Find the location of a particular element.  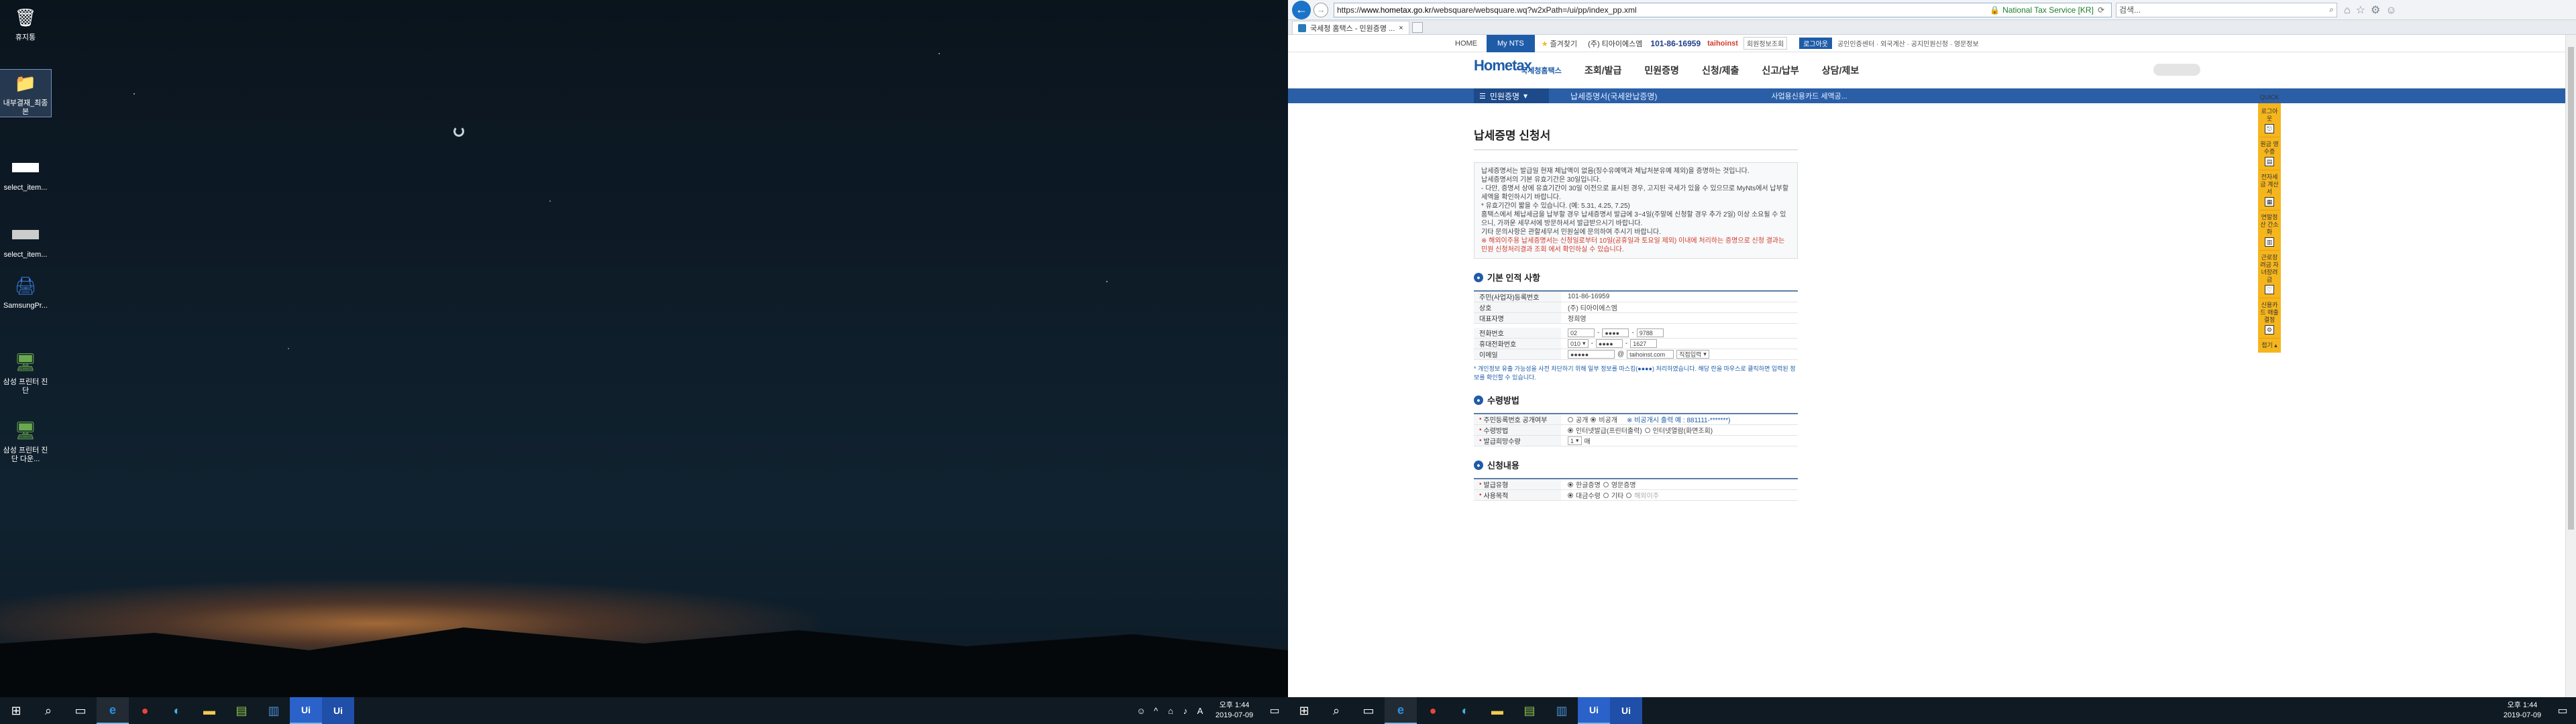

receive-radio-print is located at coordinates (1570, 430).